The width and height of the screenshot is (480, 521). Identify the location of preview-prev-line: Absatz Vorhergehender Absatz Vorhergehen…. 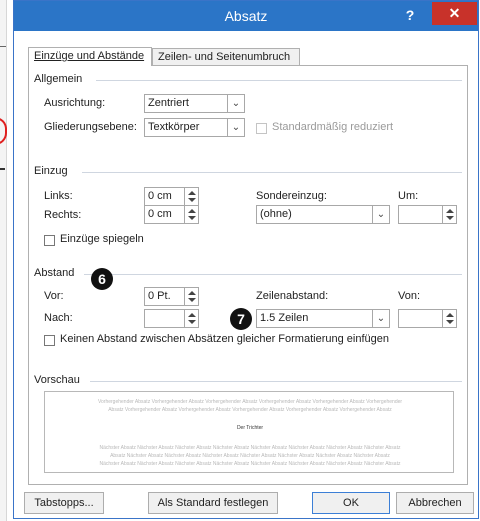
(250, 410).